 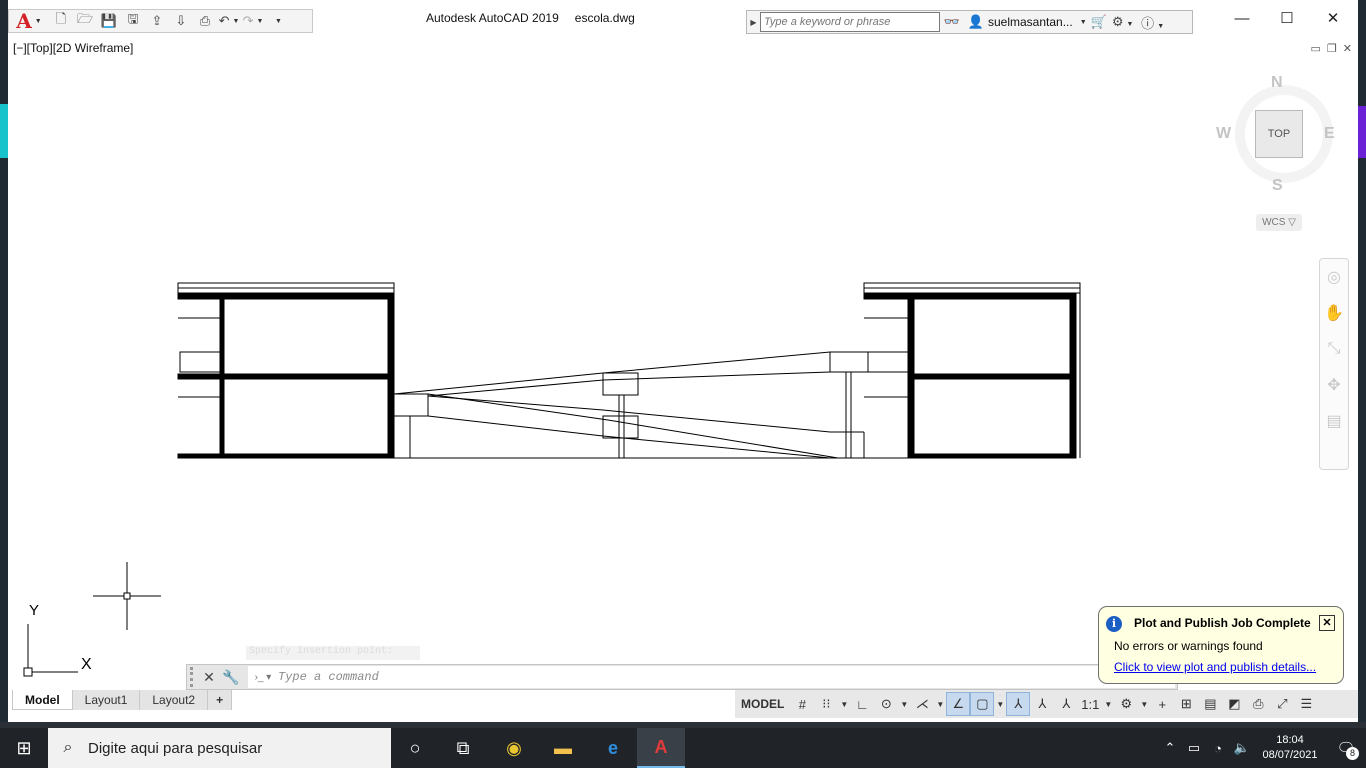 I want to click on expand-search-icon: ▶, so click(x=753, y=22).